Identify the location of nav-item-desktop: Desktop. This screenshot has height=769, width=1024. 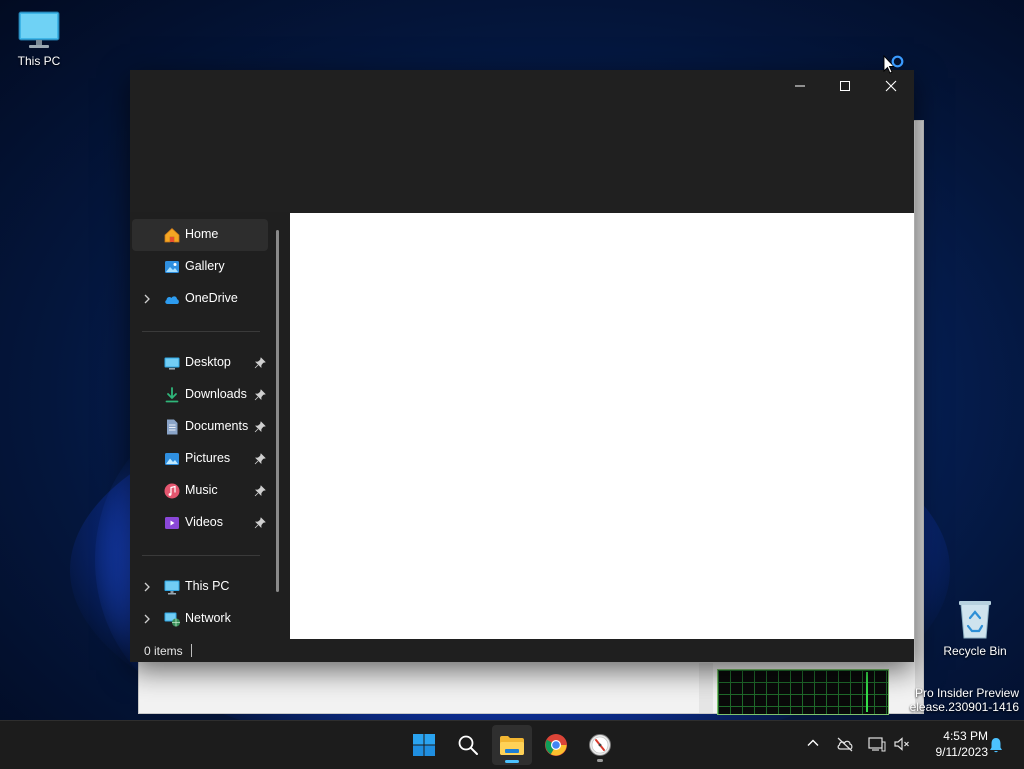
(200, 363).